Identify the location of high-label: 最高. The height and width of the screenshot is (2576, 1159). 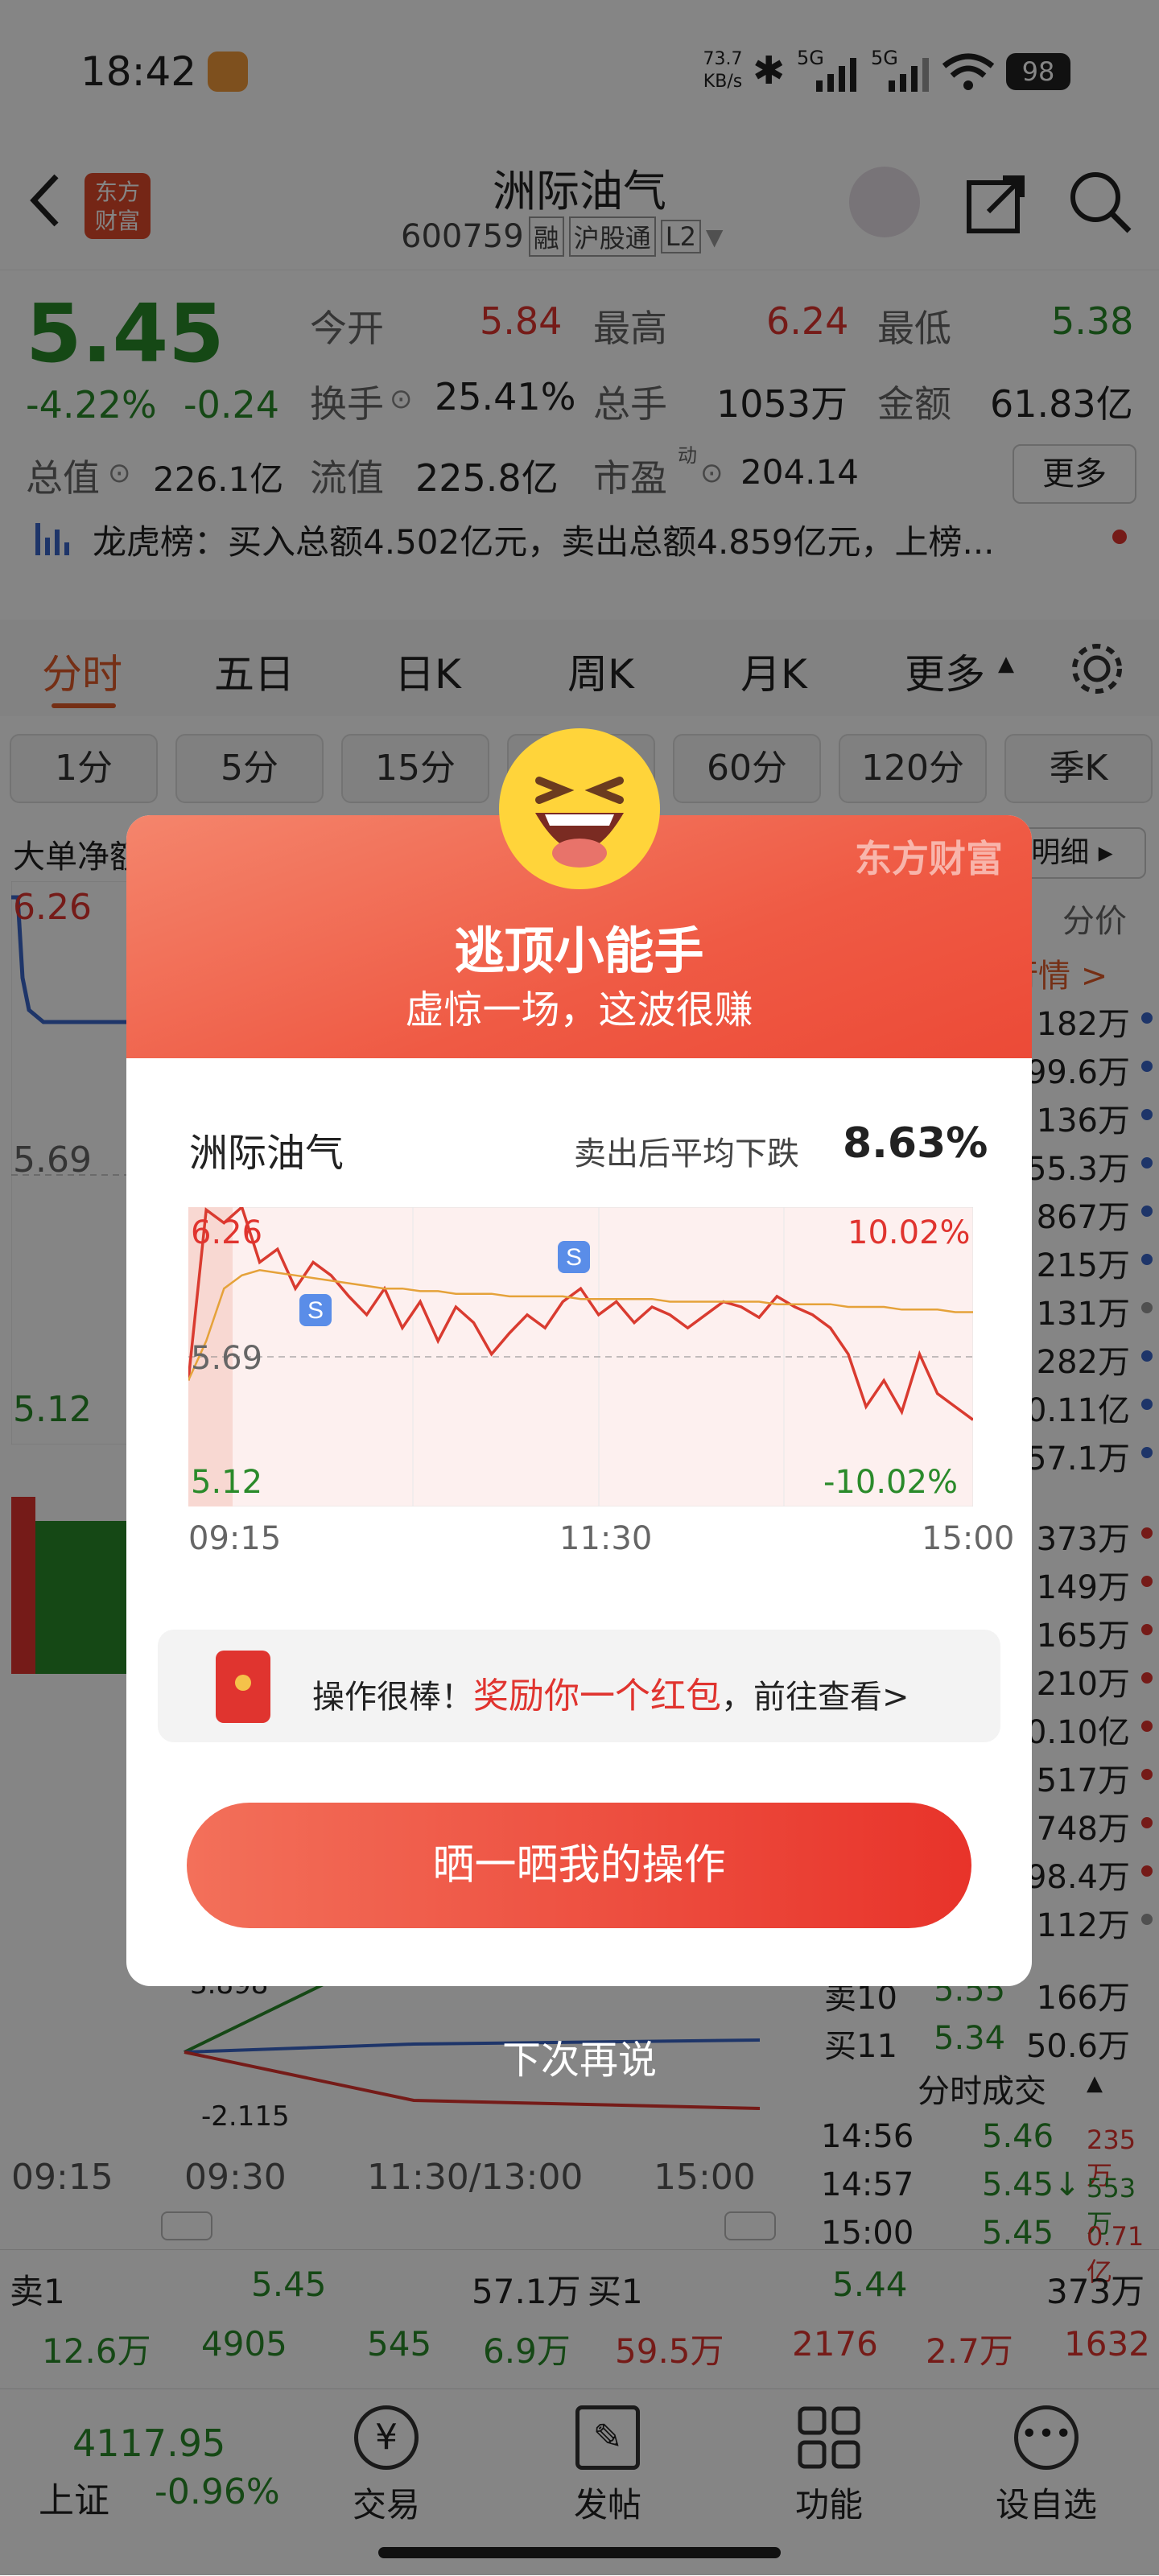
(630, 328).